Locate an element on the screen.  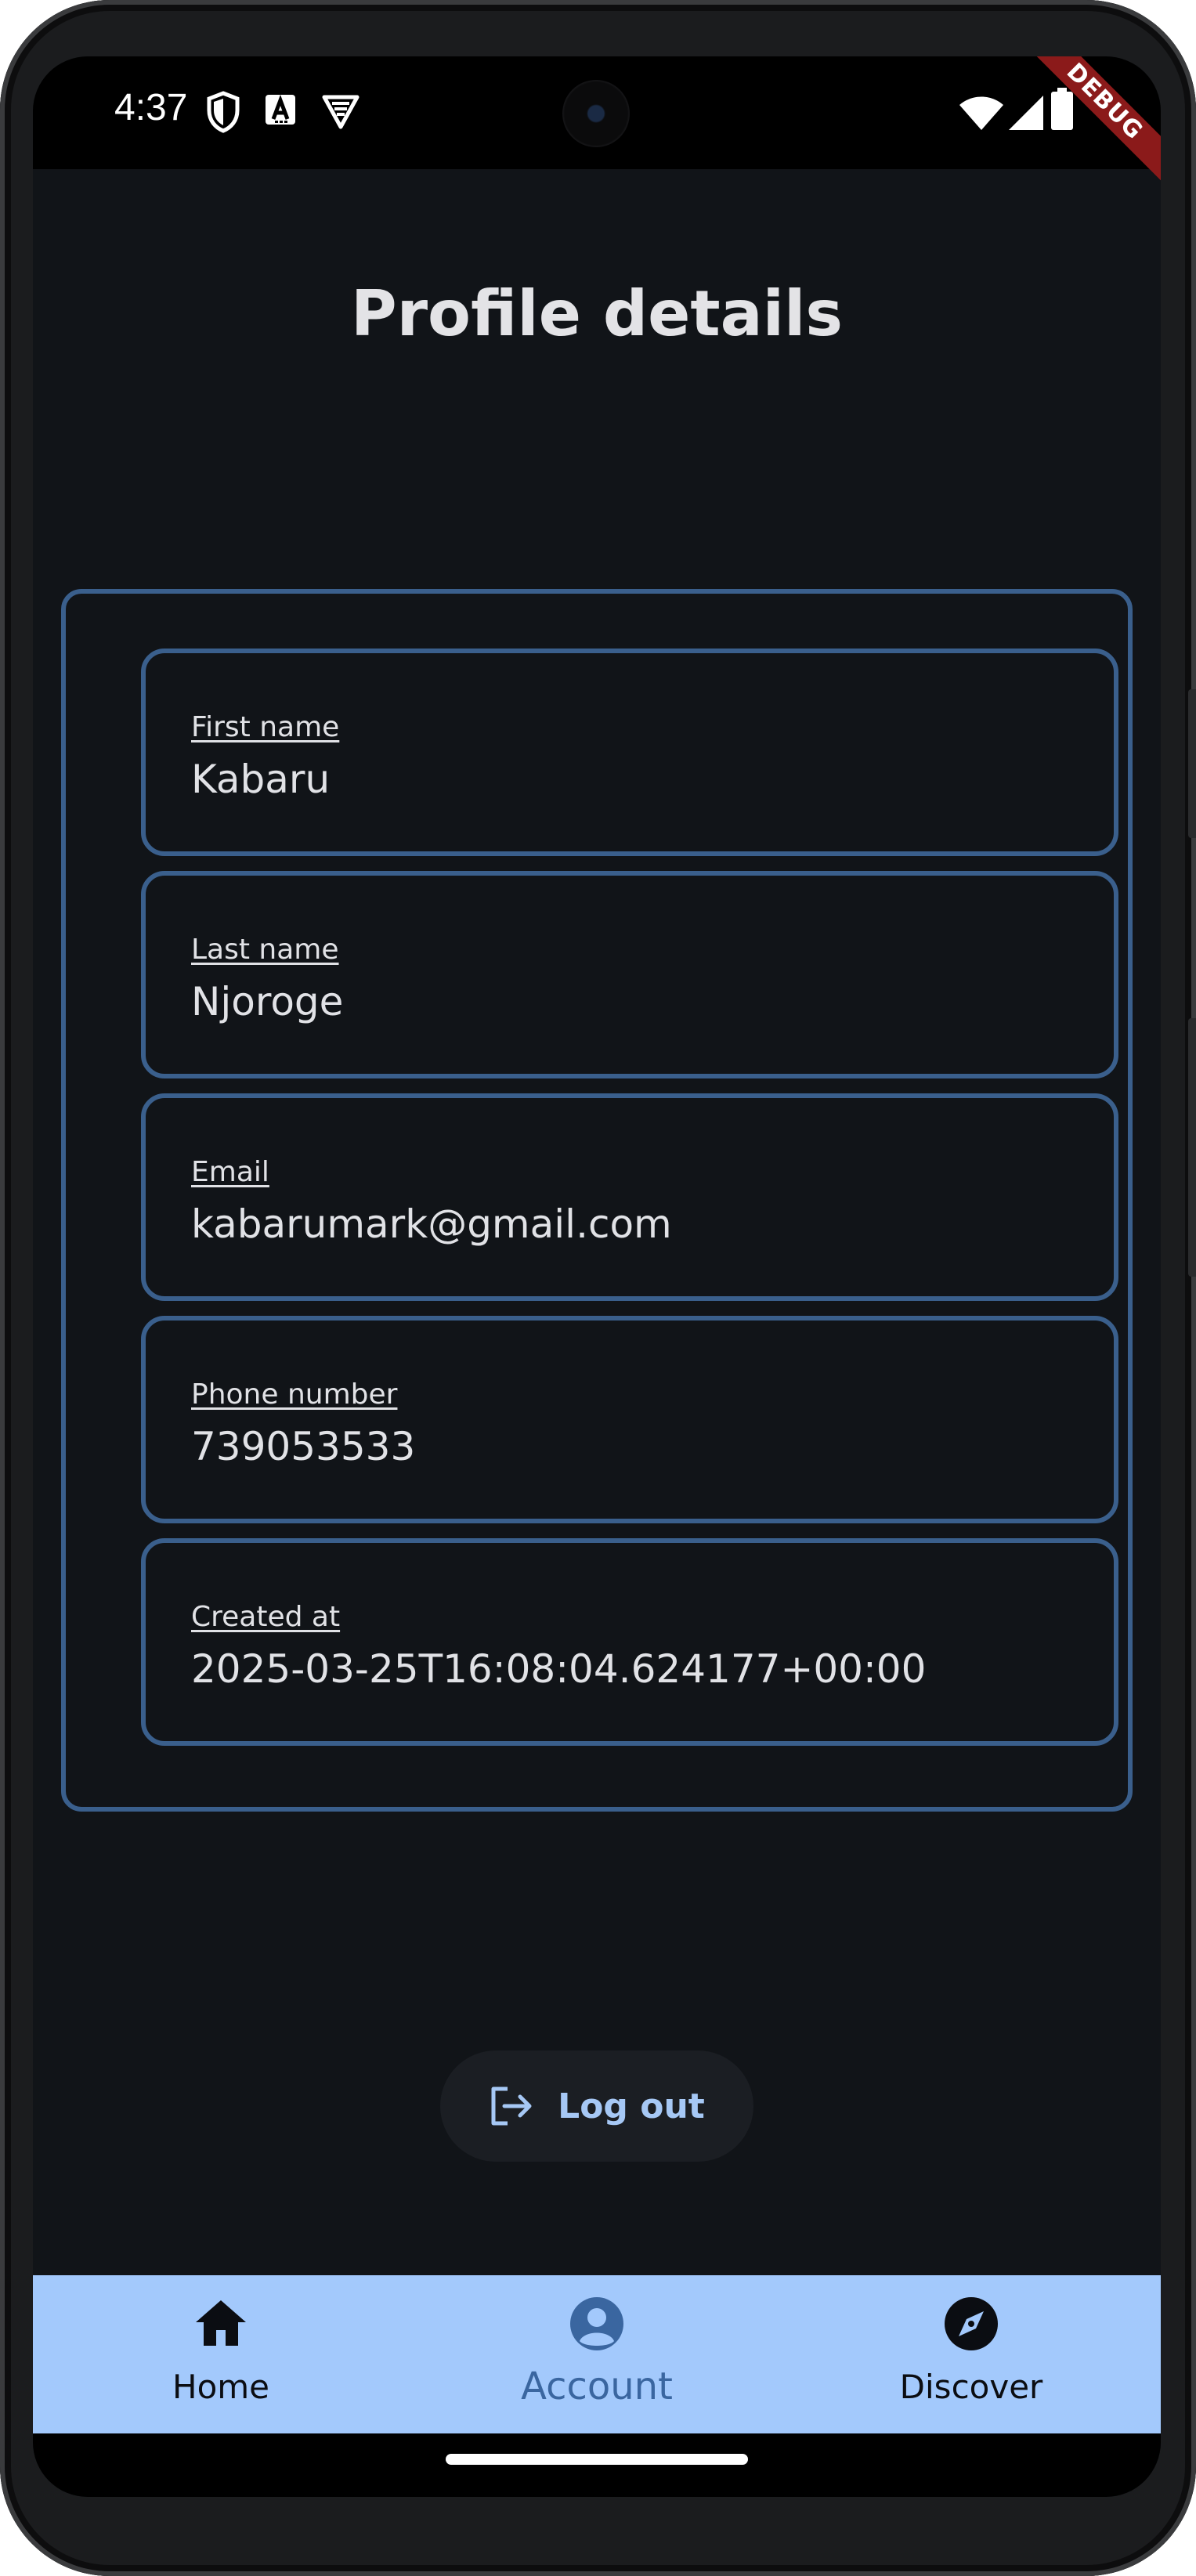
compass-icon is located at coordinates (971, 2323).